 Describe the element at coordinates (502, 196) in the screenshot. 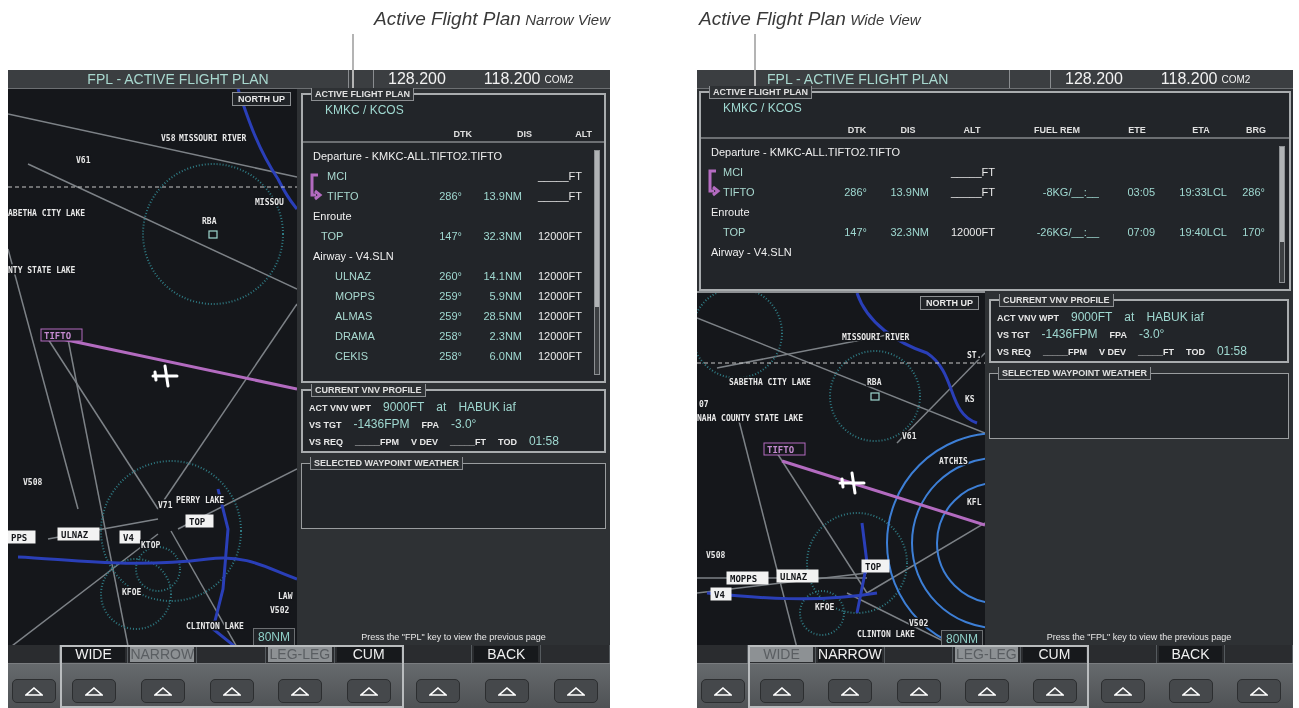

I see `table-cell-text: 13.9NM` at that location.